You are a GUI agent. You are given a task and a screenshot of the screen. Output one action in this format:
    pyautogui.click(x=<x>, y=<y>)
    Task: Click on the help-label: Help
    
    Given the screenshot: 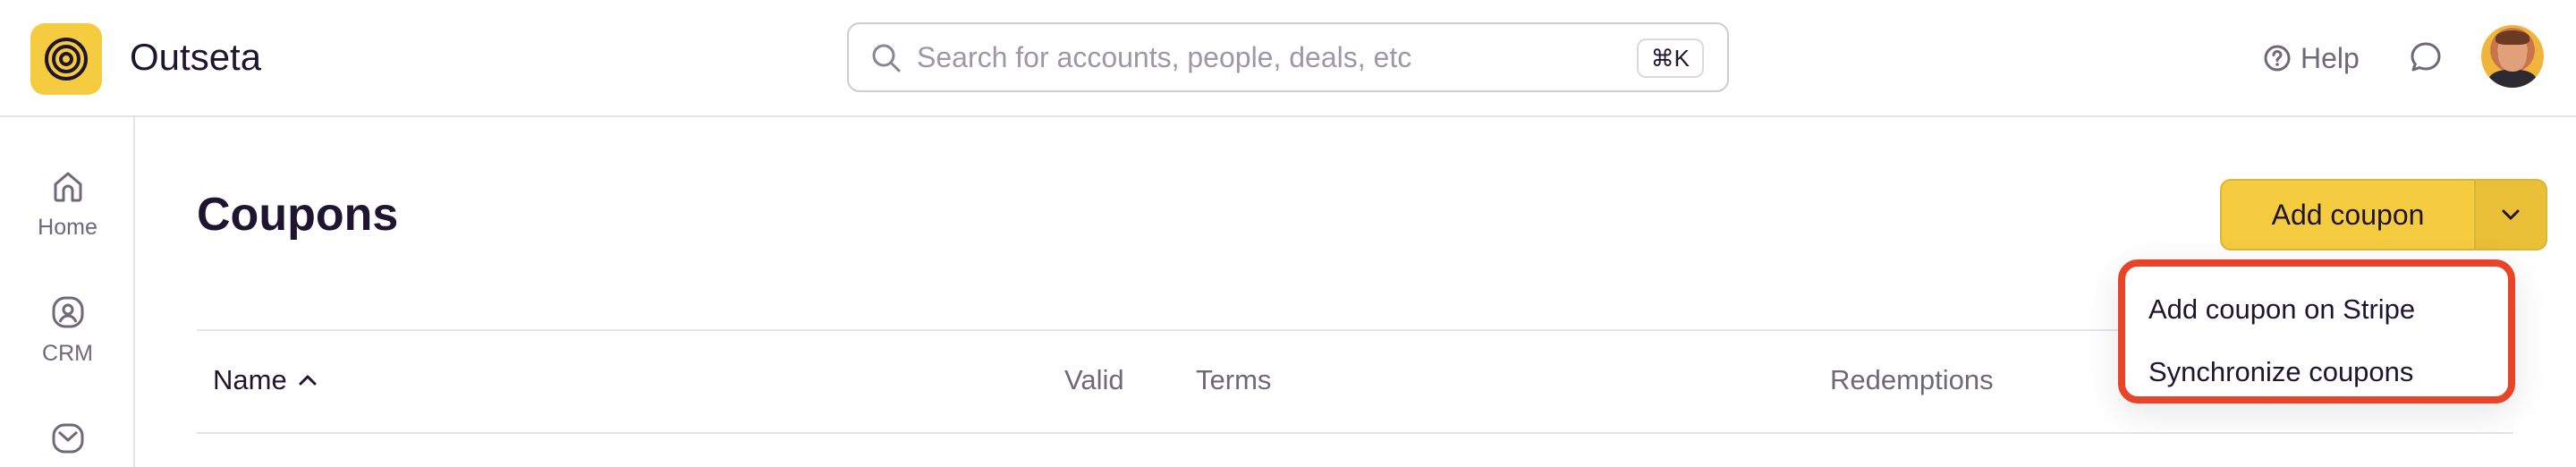 What is the action you would take?
    pyautogui.click(x=2330, y=58)
    